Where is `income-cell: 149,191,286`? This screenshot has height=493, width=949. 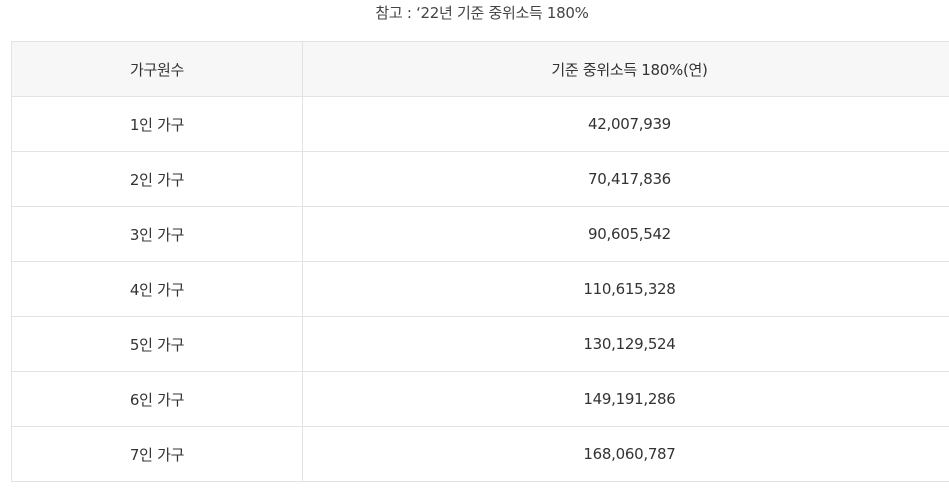
income-cell: 149,191,286 is located at coordinates (625, 399).